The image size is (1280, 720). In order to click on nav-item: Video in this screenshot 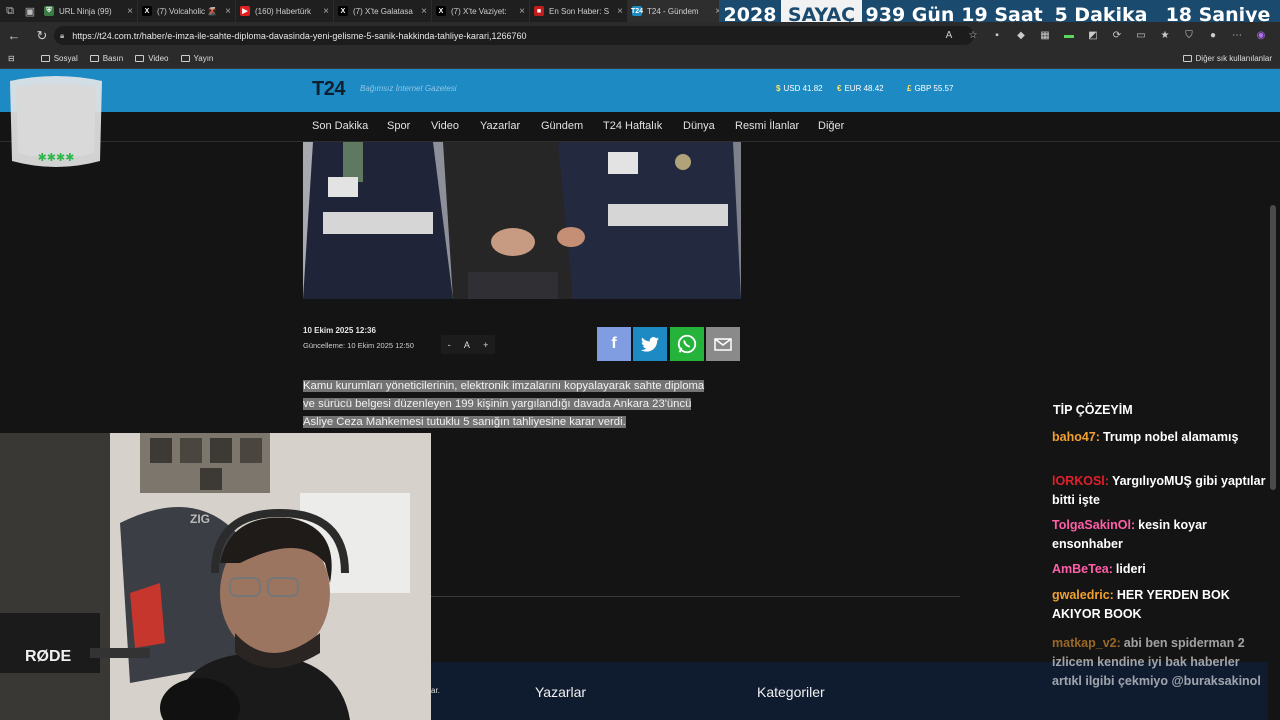, I will do `click(445, 126)`.